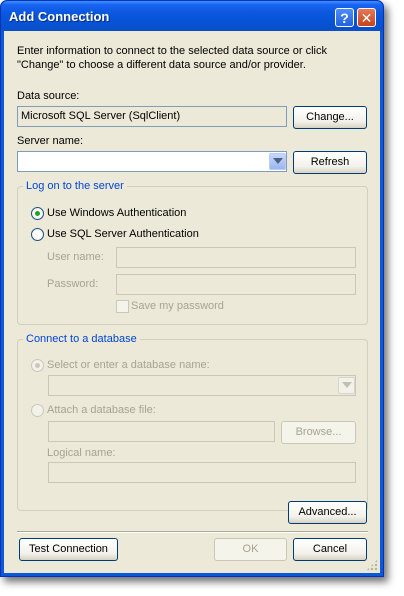 The height and width of the screenshot is (596, 404). What do you see at coordinates (68, 549) in the screenshot?
I see `test-connection-button: Test Connection` at bounding box center [68, 549].